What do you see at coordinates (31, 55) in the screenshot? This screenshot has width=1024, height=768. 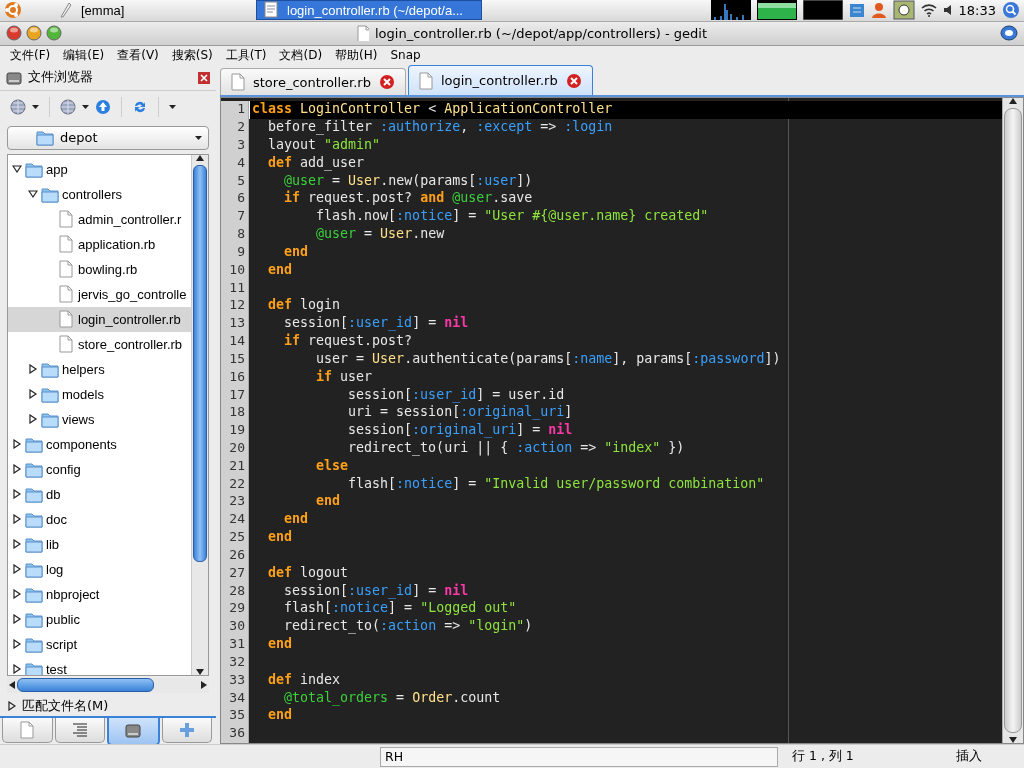 I see `menu-item: 文件(F)` at bounding box center [31, 55].